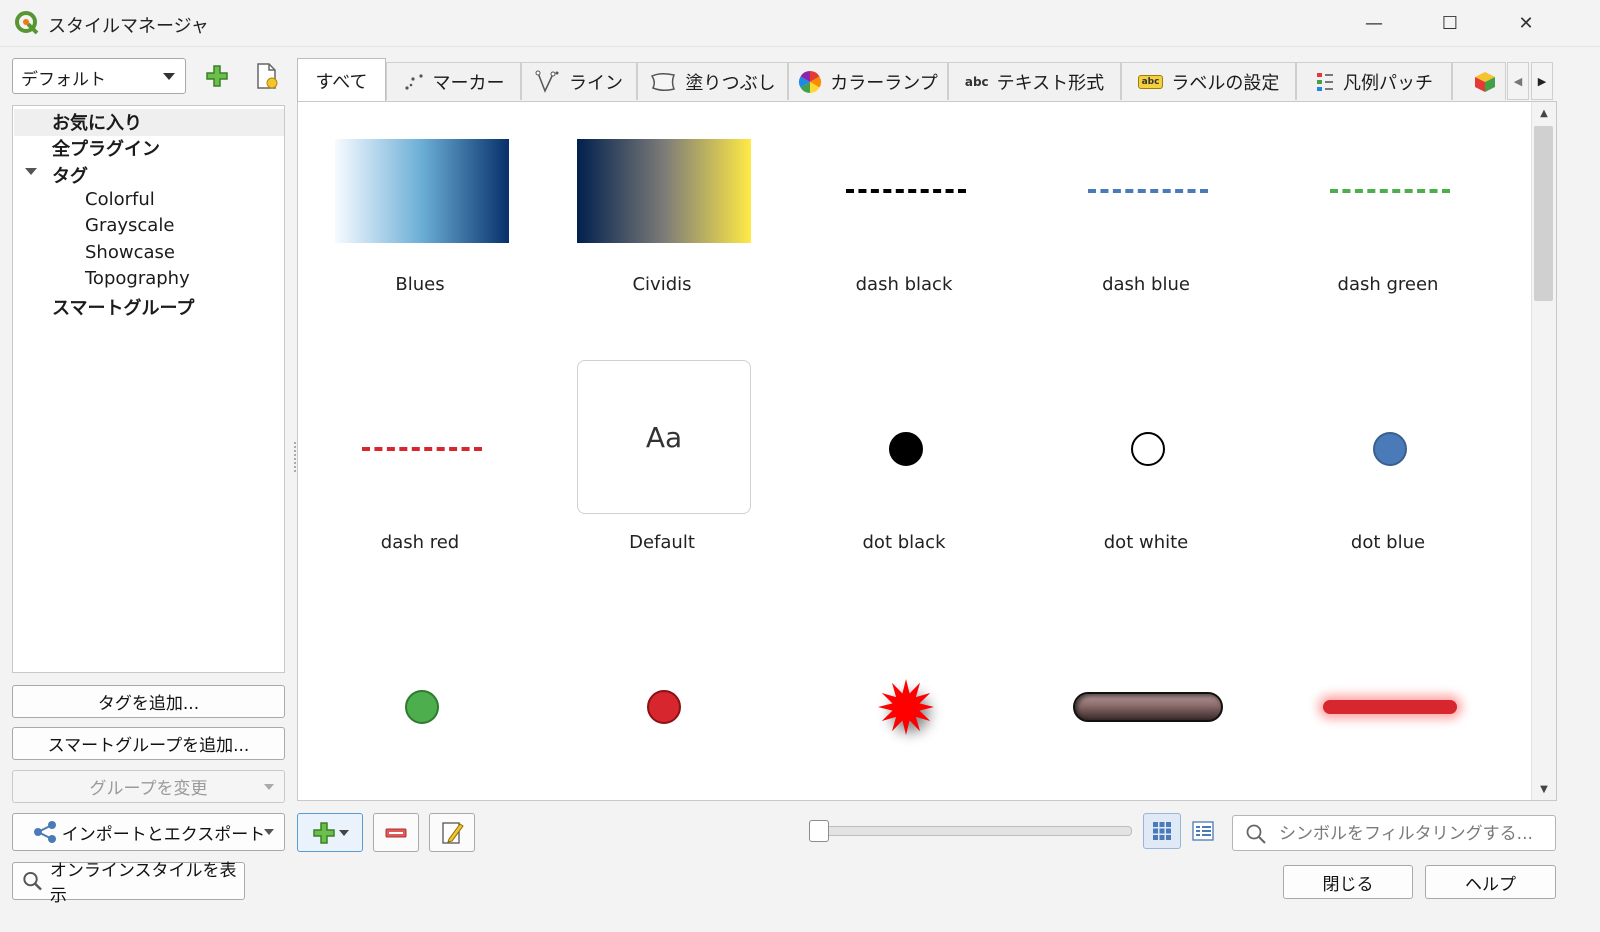 The width and height of the screenshot is (1600, 932). Describe the element at coordinates (1544, 113) in the screenshot. I see `scroll-up-button: ▲` at that location.